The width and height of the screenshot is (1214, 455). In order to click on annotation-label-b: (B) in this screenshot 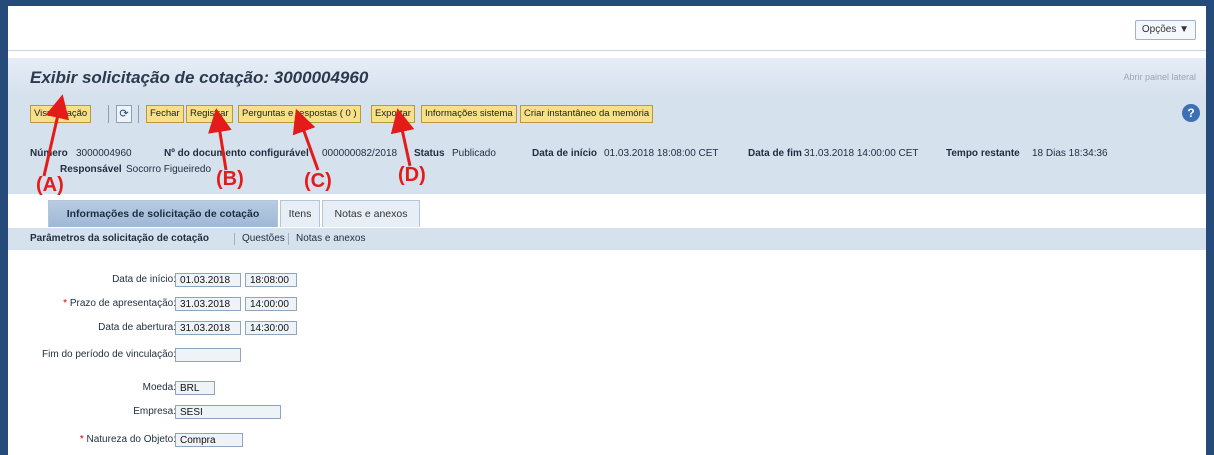, I will do `click(230, 179)`.